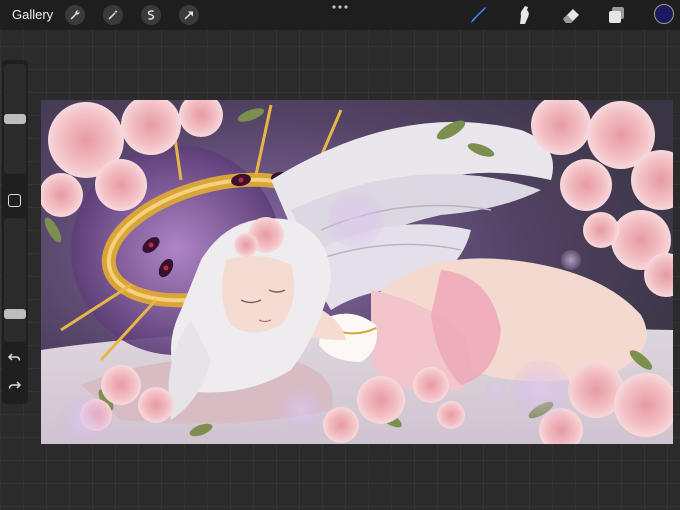  What do you see at coordinates (14, 357) in the screenshot?
I see `undo-icon` at bounding box center [14, 357].